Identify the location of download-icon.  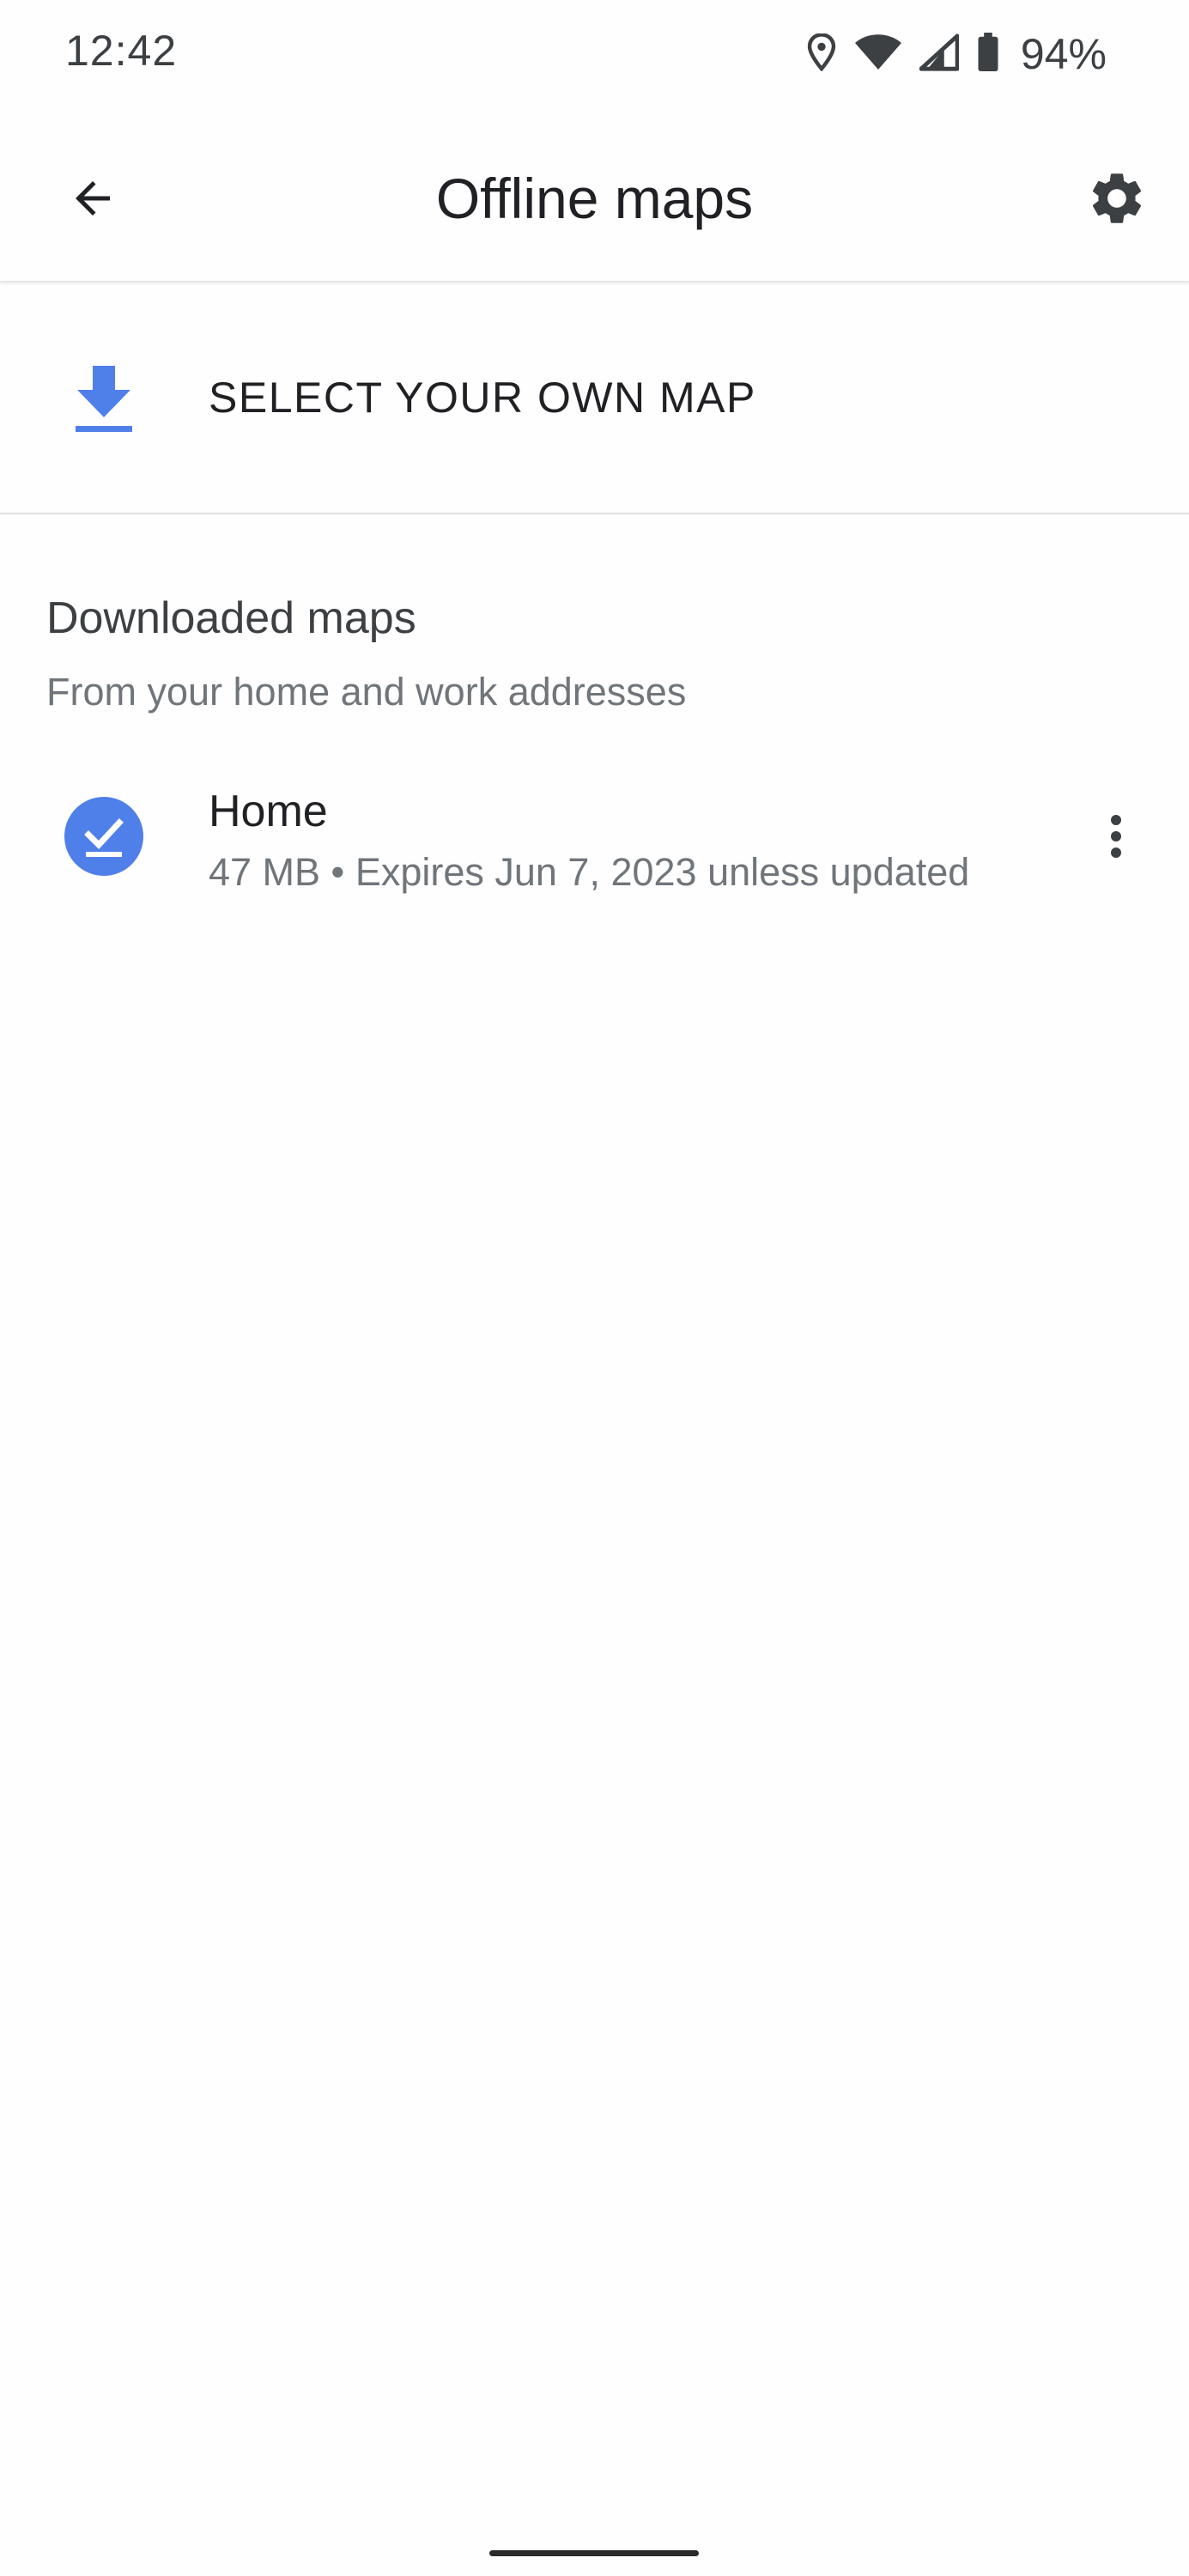
(104, 398).